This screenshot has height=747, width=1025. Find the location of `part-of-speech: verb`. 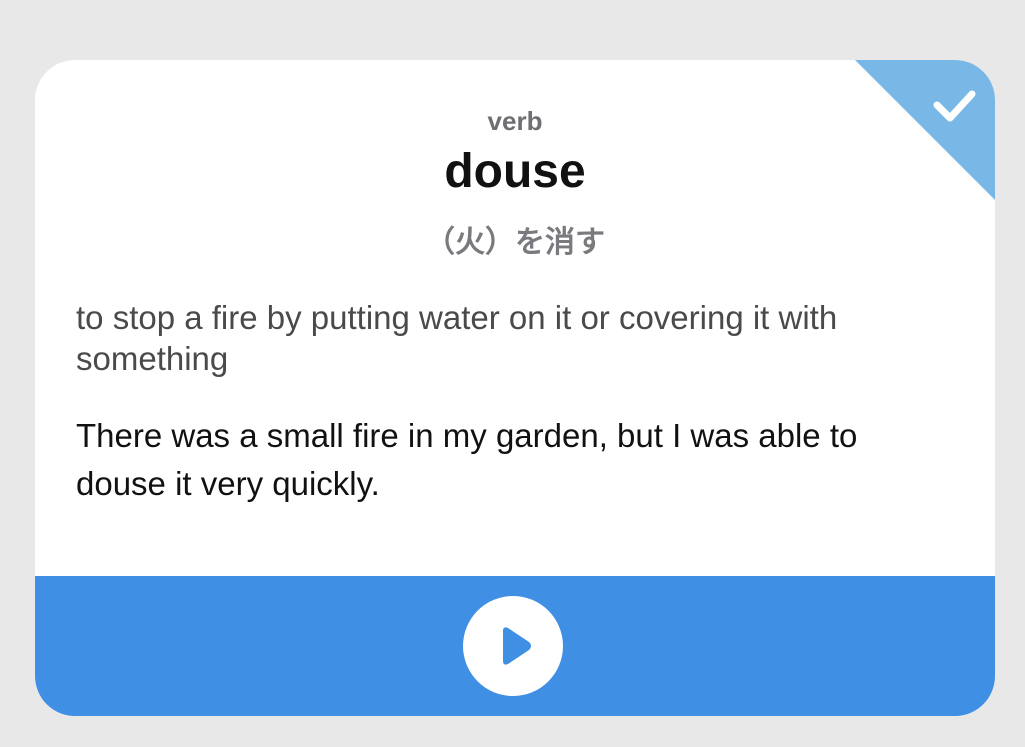

part-of-speech: verb is located at coordinates (515, 121).